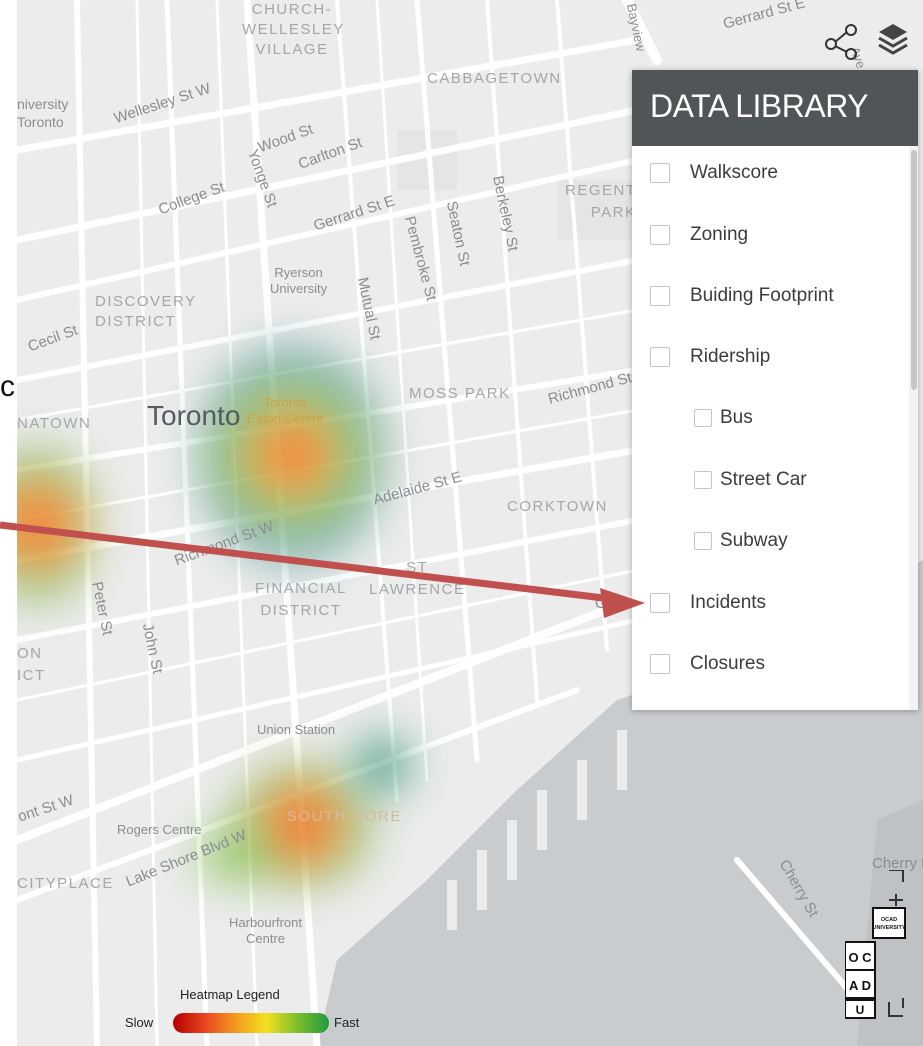 This screenshot has height=1046, width=923. Describe the element at coordinates (914, 270) in the screenshot. I see `scrollbar-thumb` at that location.